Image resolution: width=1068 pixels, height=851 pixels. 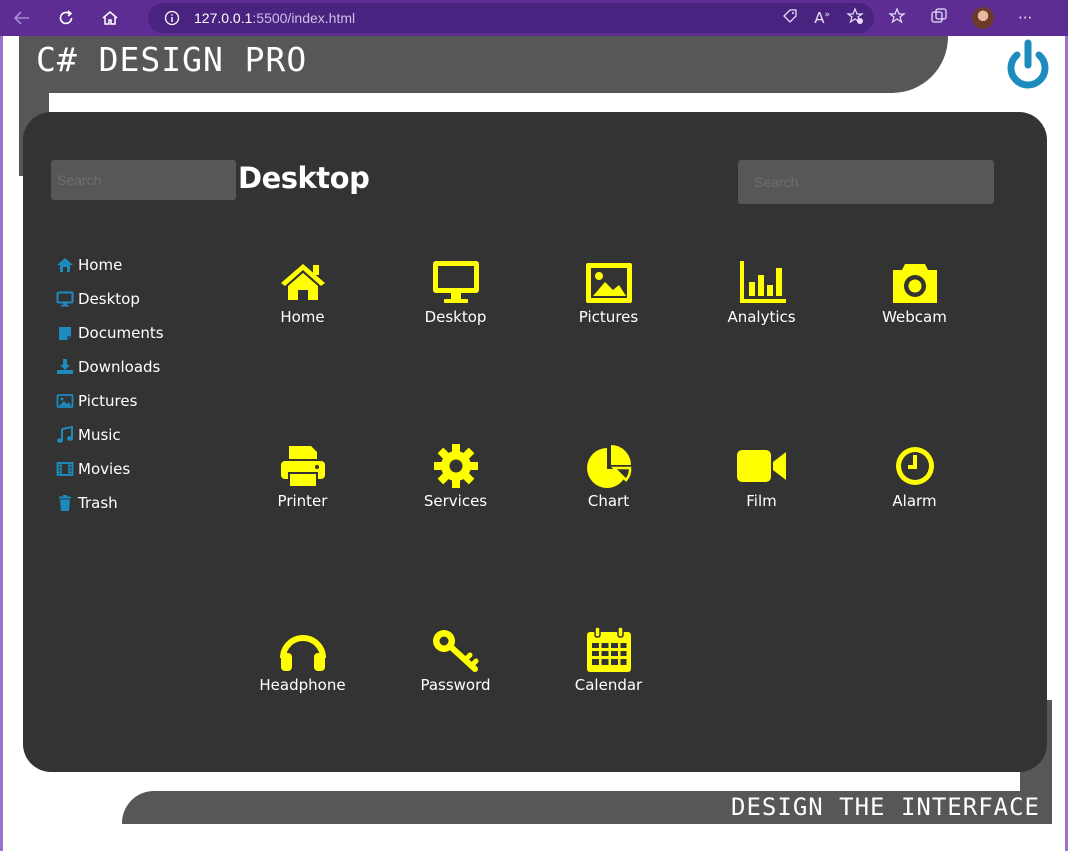 I want to click on sidebar-item-label: Downloads, so click(x=119, y=367).